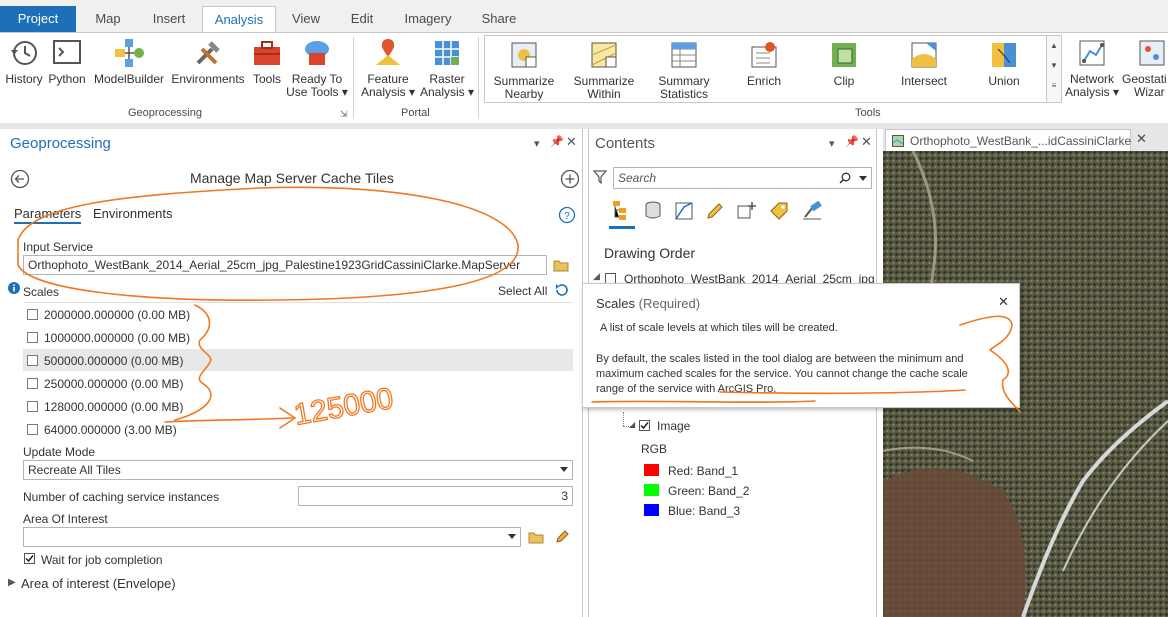 The width and height of the screenshot is (1168, 617). I want to click on intersect-button: Intersect, so click(924, 63).